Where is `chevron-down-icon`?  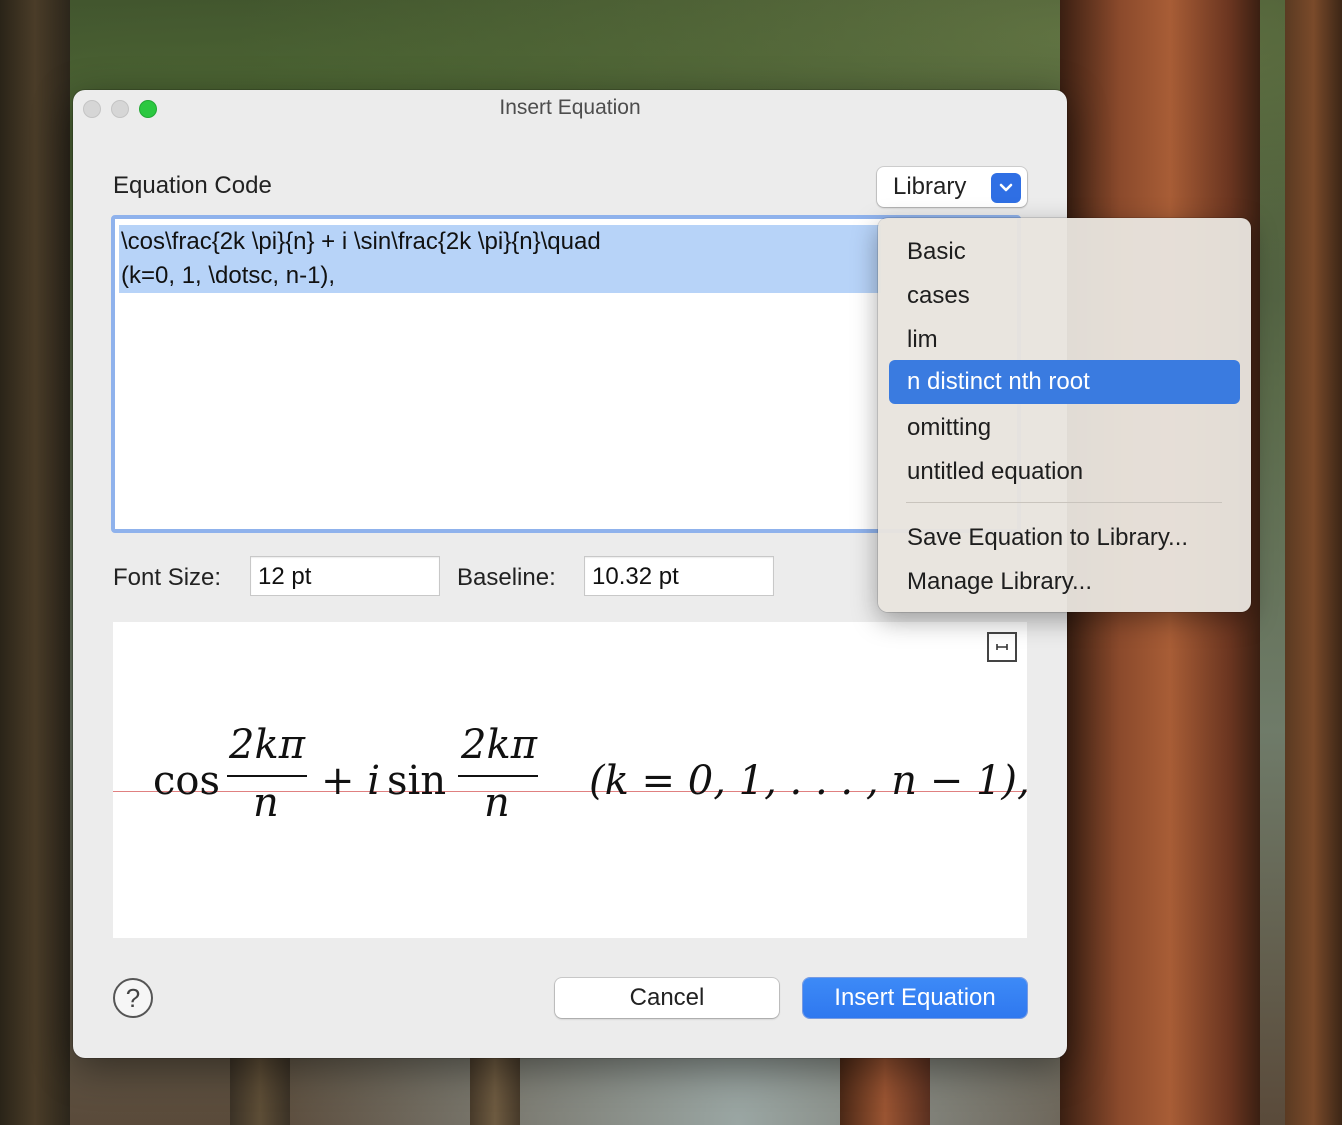
chevron-down-icon is located at coordinates (1006, 188).